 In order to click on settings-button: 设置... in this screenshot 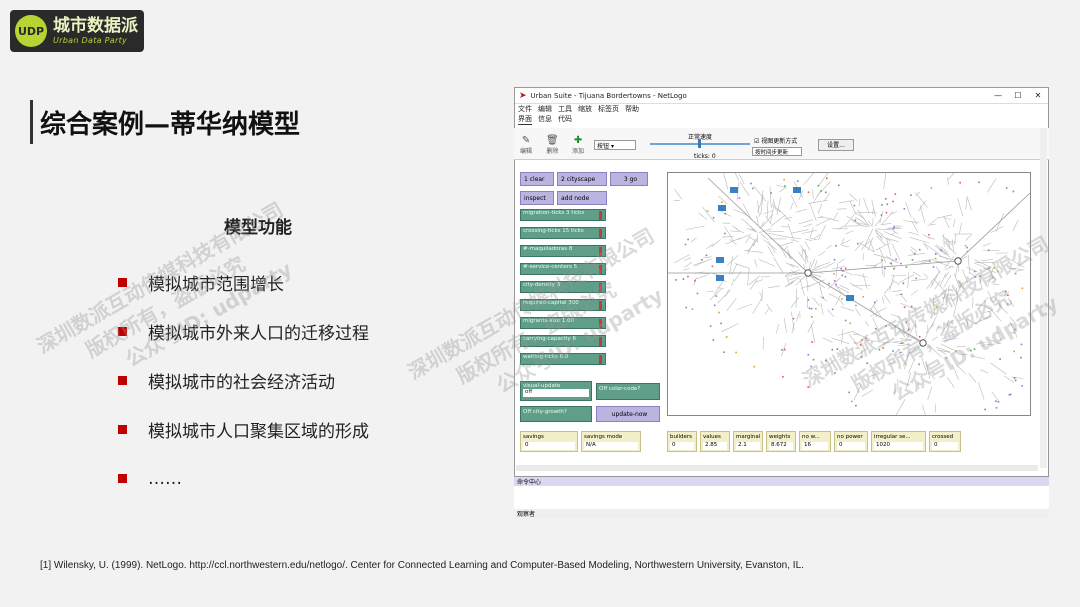, I will do `click(836, 145)`.